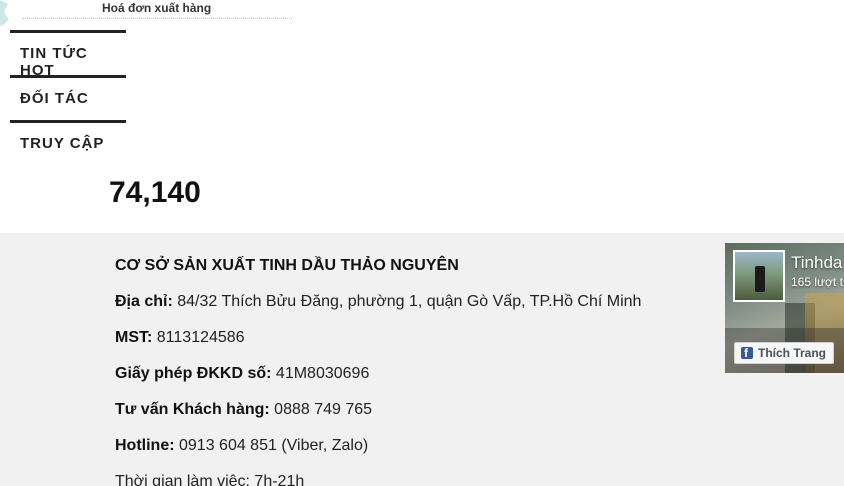  Describe the element at coordinates (322, 373) in the screenshot. I see `business-license-value: 41M8030696` at that location.